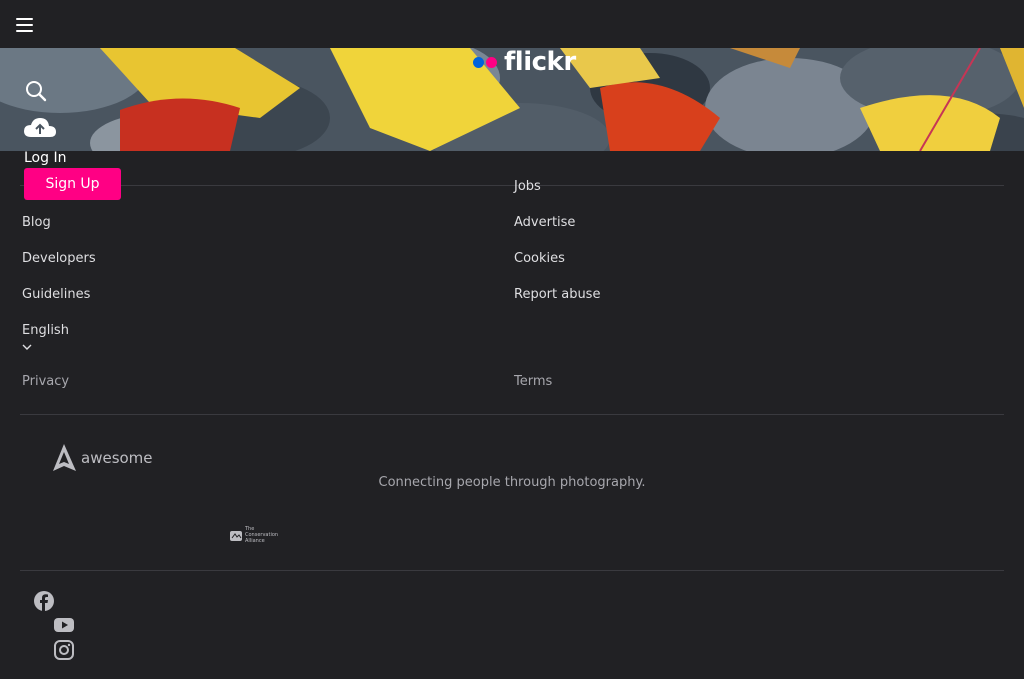 This screenshot has width=1024, height=679. I want to click on awesome-logo: awesome, so click(107, 458).